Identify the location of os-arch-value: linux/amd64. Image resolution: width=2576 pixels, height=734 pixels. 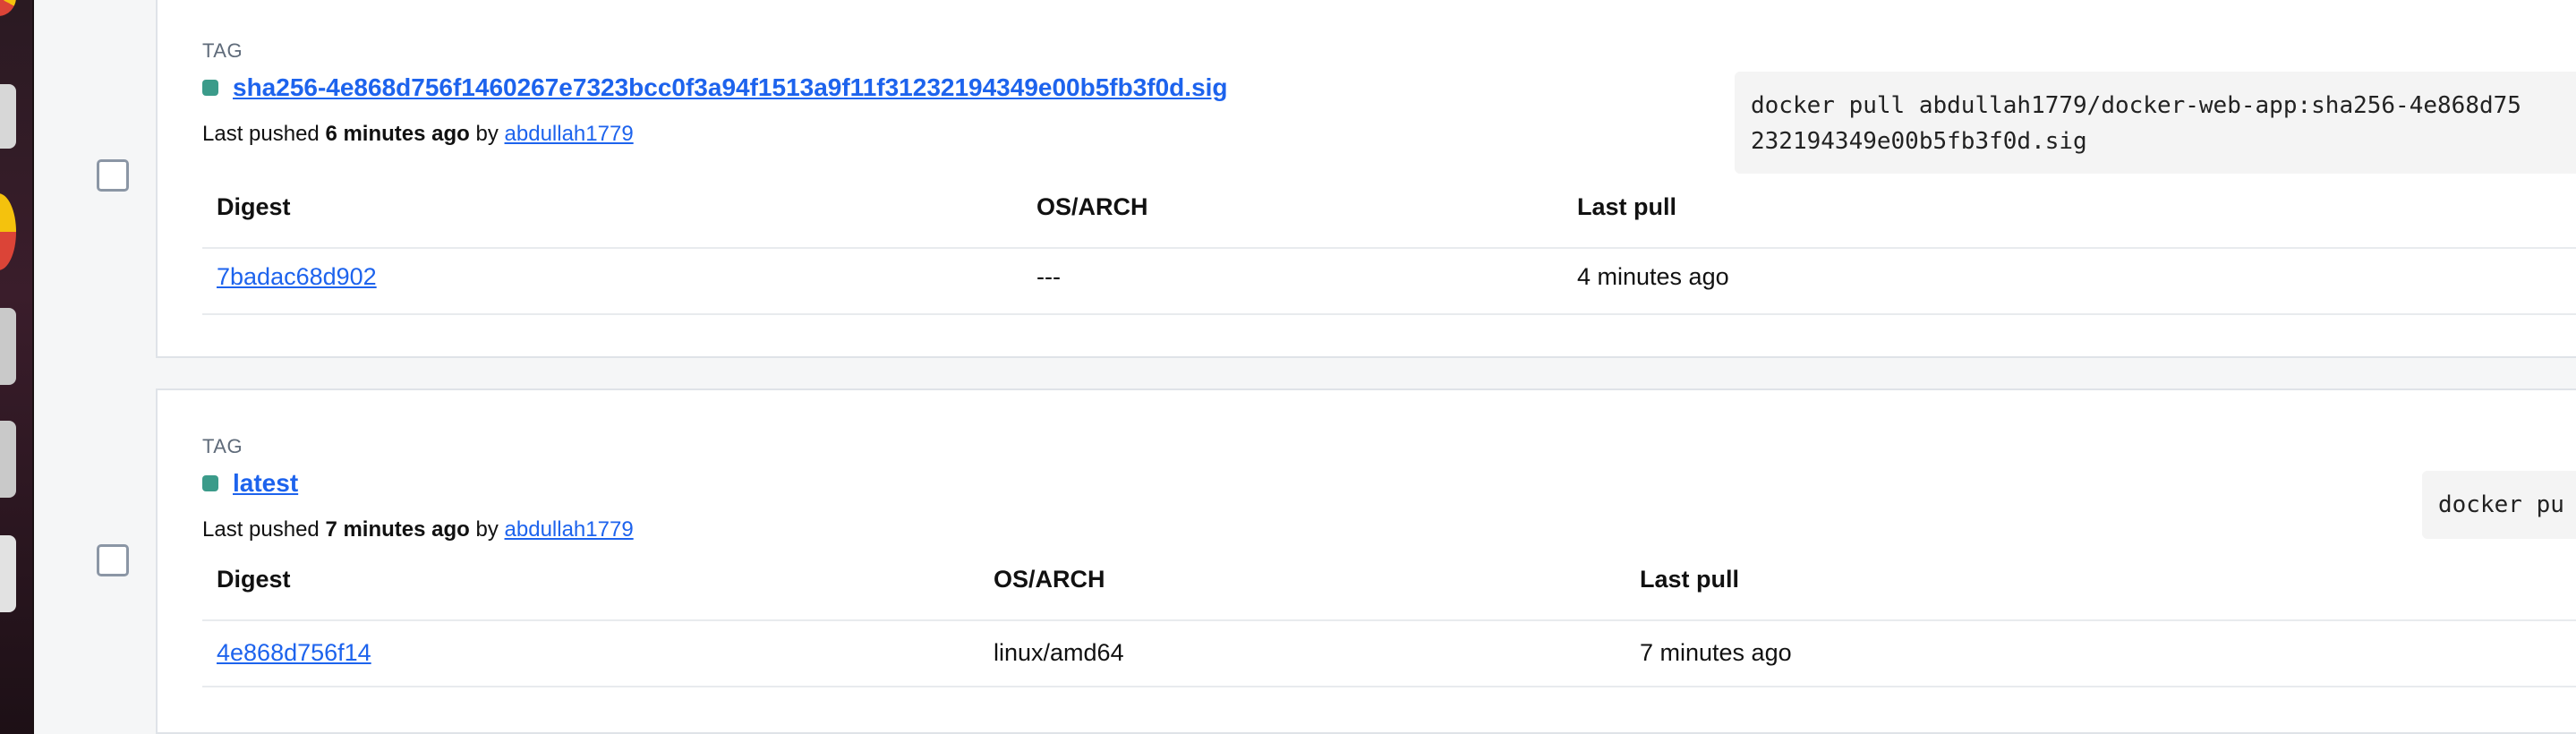
(1059, 653).